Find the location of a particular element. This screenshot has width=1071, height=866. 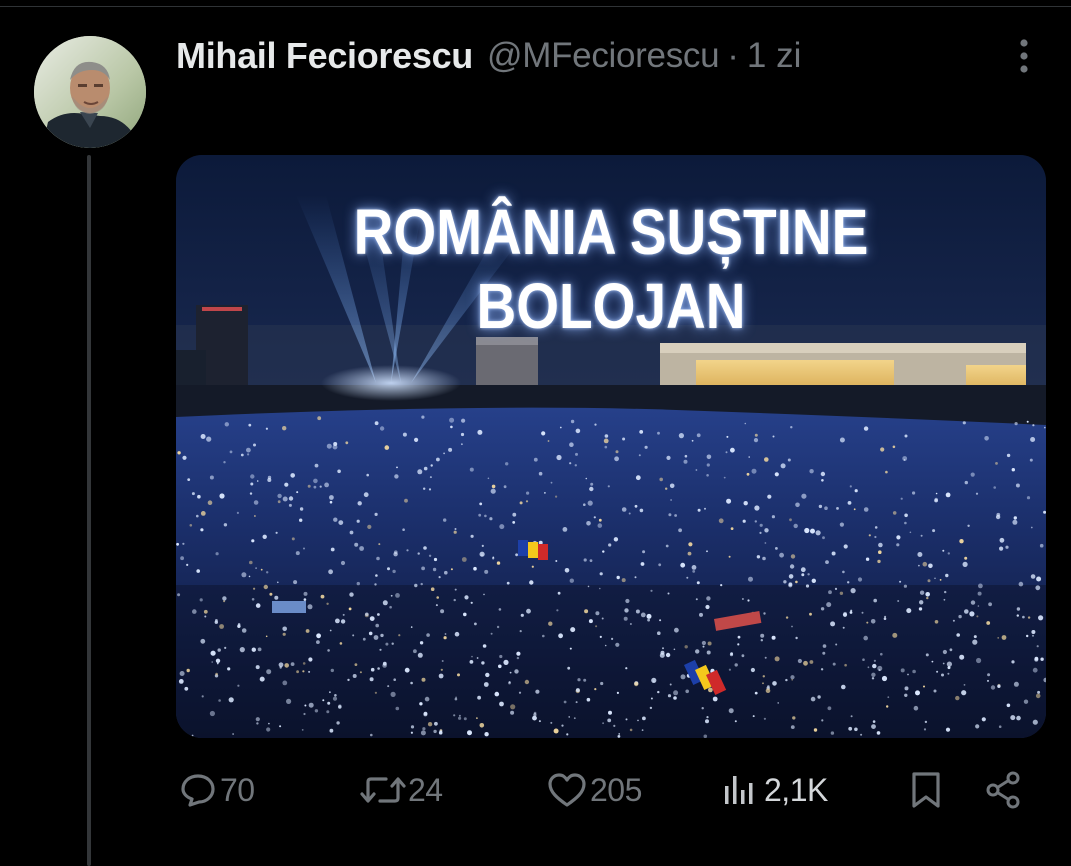

more-options-button is located at coordinates (1024, 58).